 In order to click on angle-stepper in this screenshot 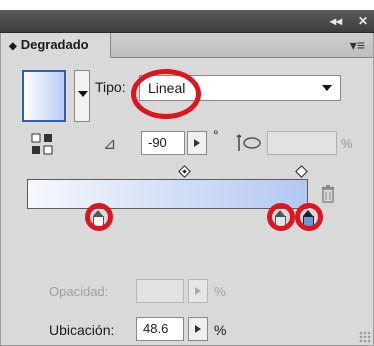, I will do `click(197, 143)`.